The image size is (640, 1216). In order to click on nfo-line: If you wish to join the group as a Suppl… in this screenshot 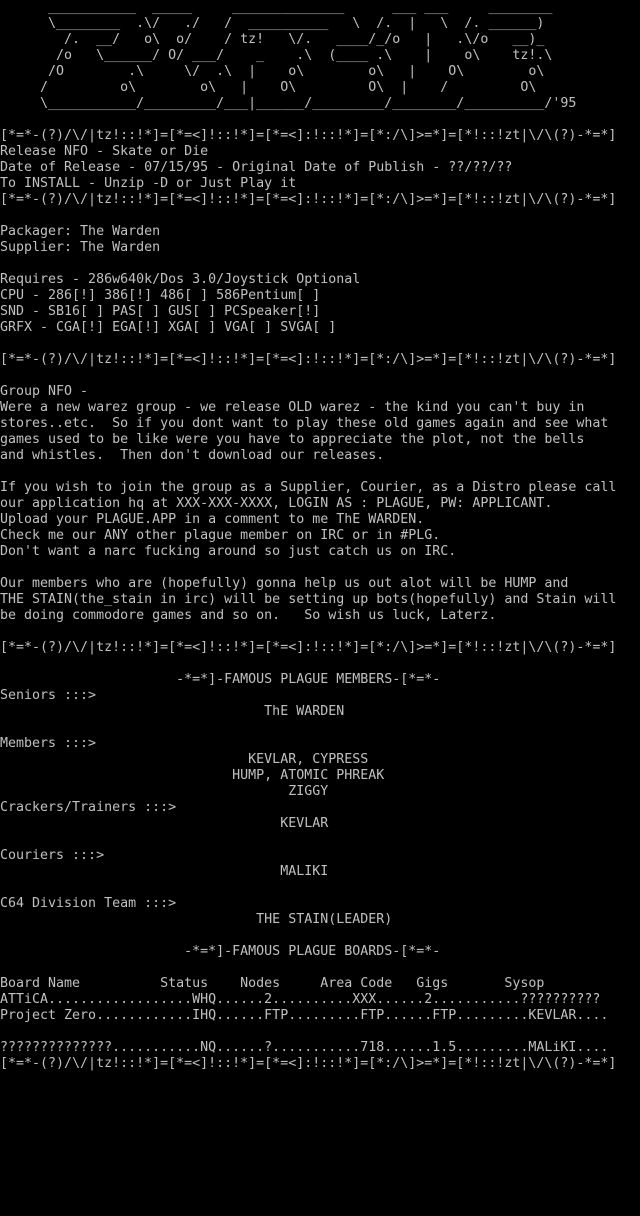, I will do `click(308, 487)`.